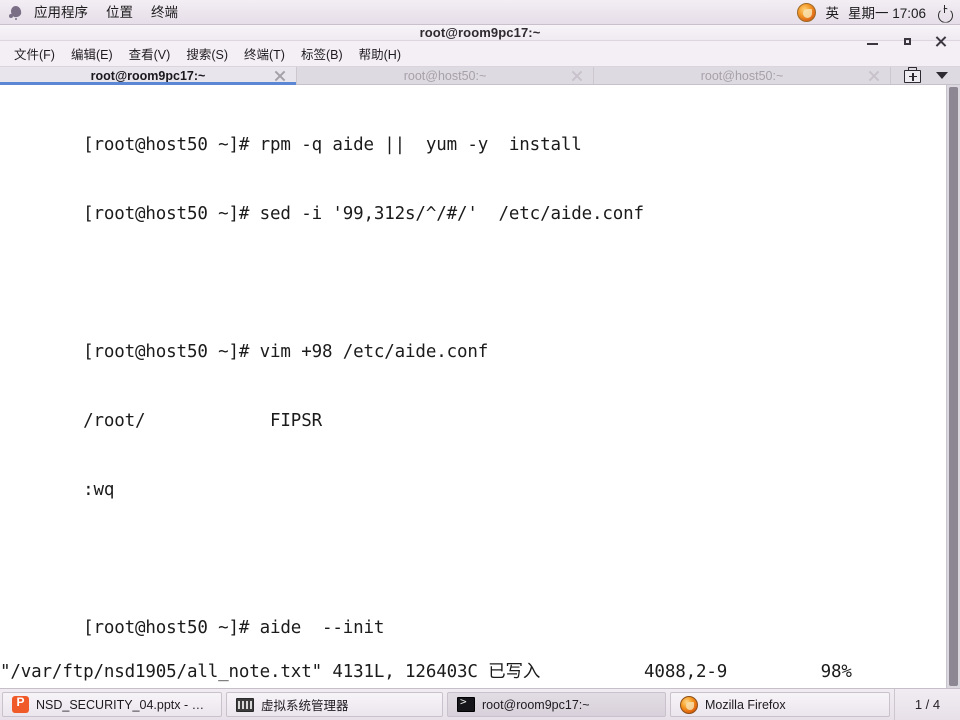 Image resolution: width=960 pixels, height=720 pixels. What do you see at coordinates (92, 53) in the screenshot?
I see `menu-edit: 编辑(E)` at bounding box center [92, 53].